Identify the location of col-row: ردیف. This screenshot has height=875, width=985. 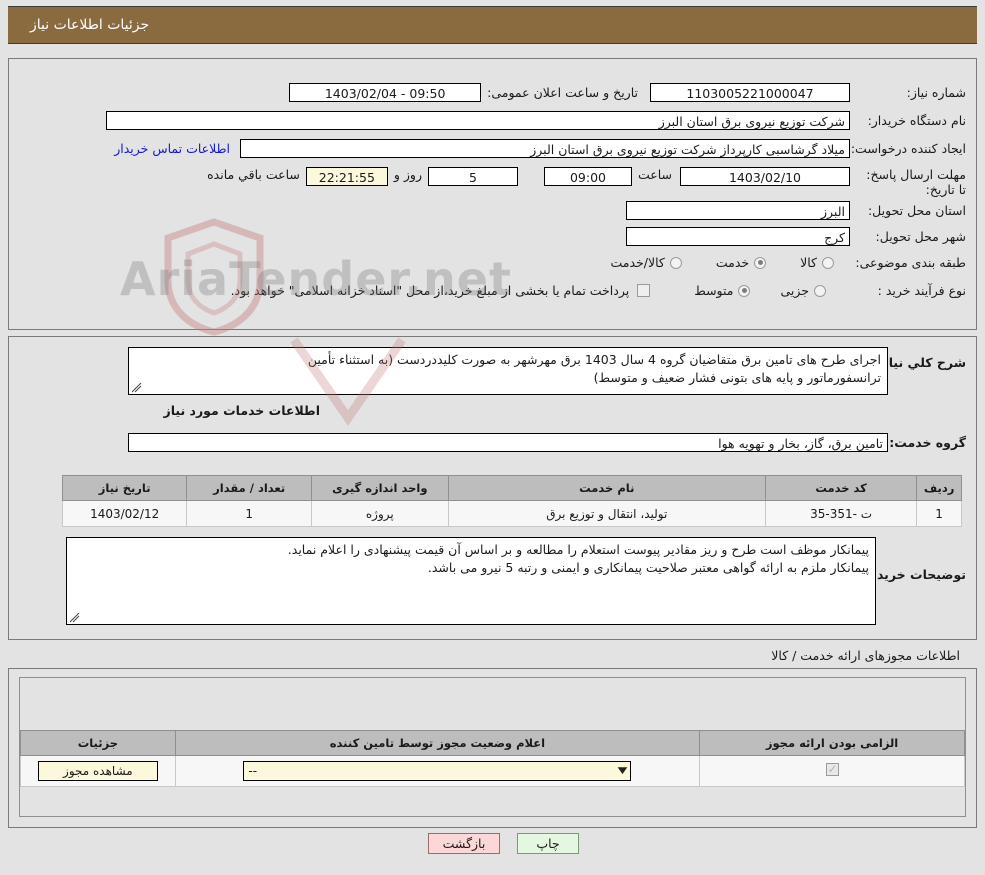
(939, 488).